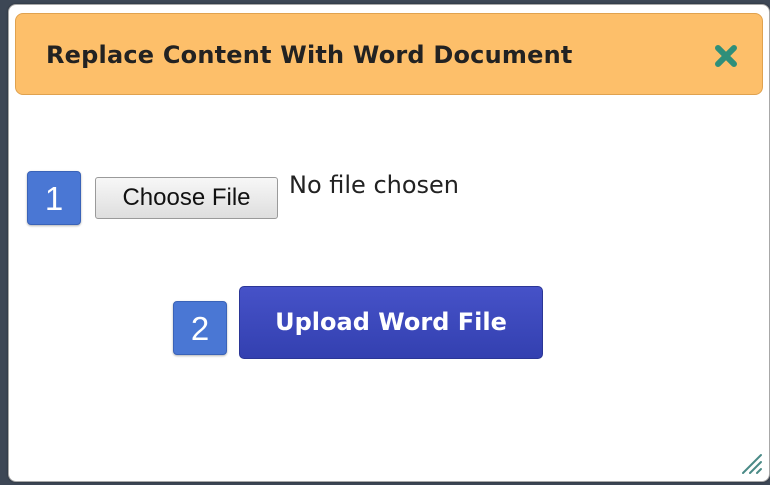  Describe the element at coordinates (374, 185) in the screenshot. I see `file-status-text: No file chosen` at that location.